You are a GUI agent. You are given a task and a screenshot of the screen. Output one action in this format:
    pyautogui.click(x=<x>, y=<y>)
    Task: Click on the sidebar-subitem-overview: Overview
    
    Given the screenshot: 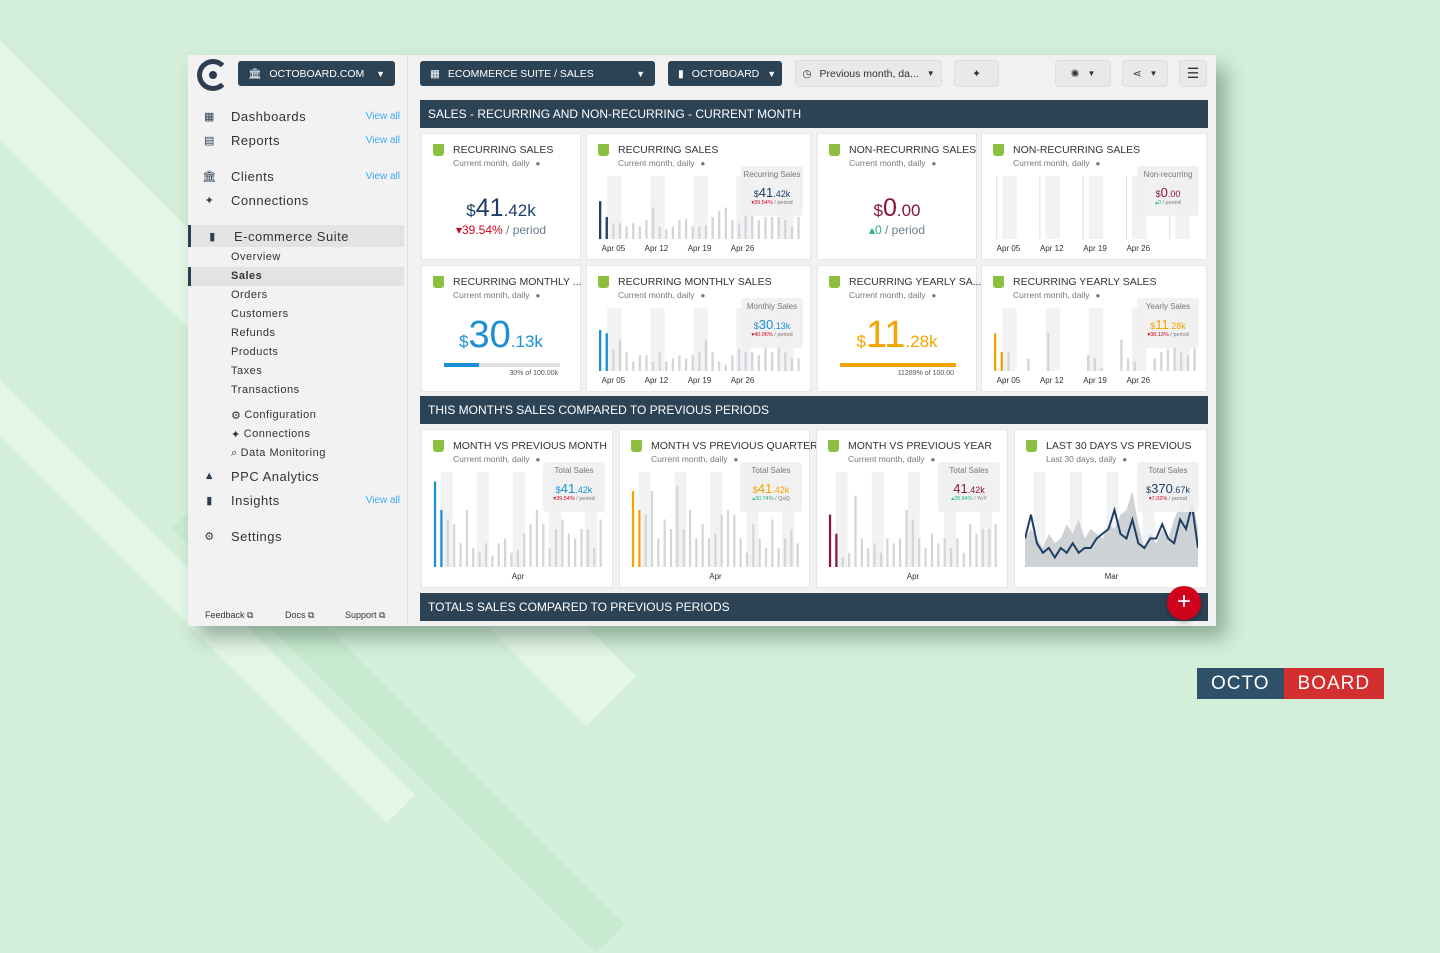 What is the action you would take?
    pyautogui.click(x=256, y=257)
    